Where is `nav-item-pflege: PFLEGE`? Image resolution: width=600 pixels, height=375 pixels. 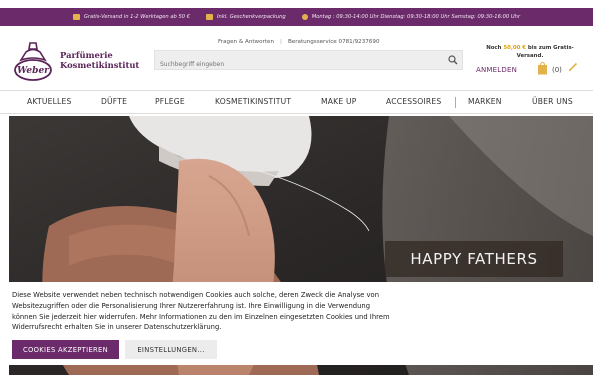
nav-item-pflege: PFLEGE is located at coordinates (170, 101).